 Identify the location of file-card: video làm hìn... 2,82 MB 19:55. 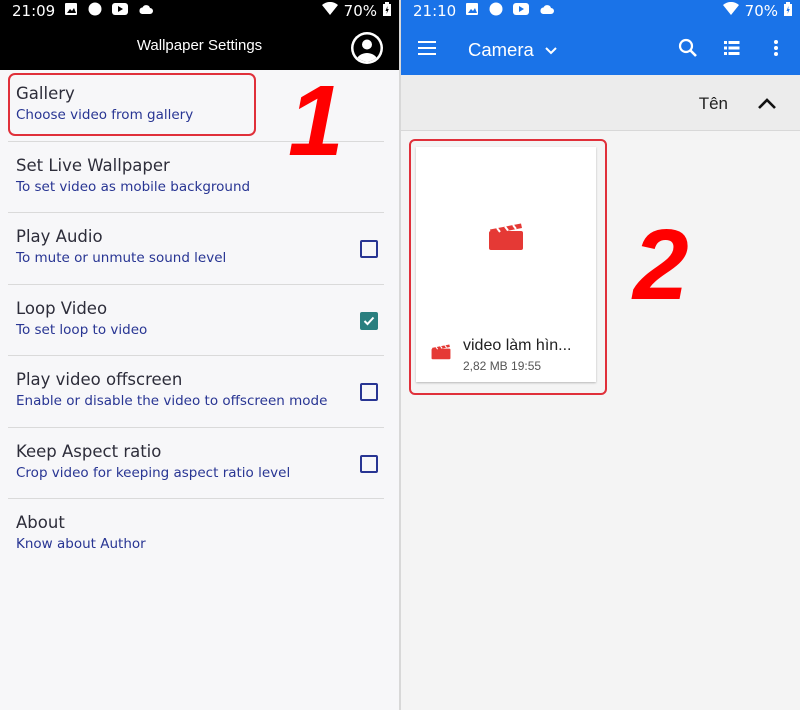
(506, 264).